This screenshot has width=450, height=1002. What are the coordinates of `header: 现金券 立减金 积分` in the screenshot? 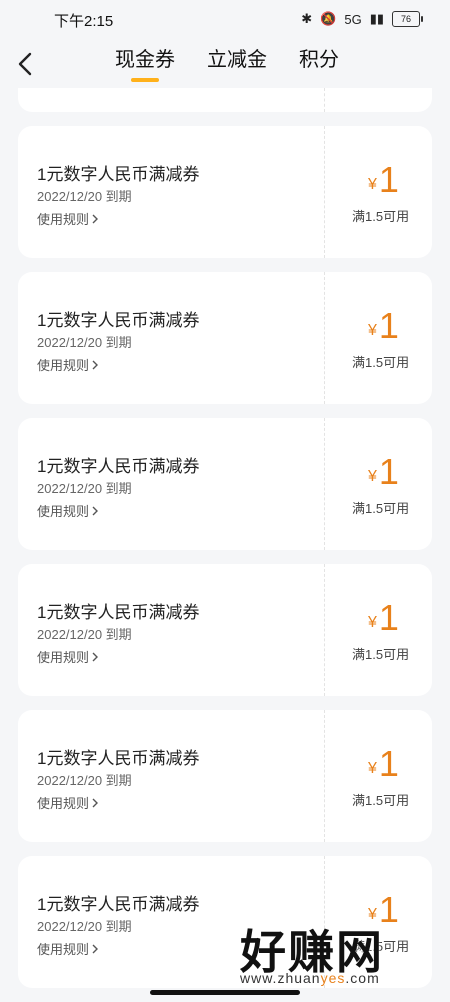 It's located at (225, 63).